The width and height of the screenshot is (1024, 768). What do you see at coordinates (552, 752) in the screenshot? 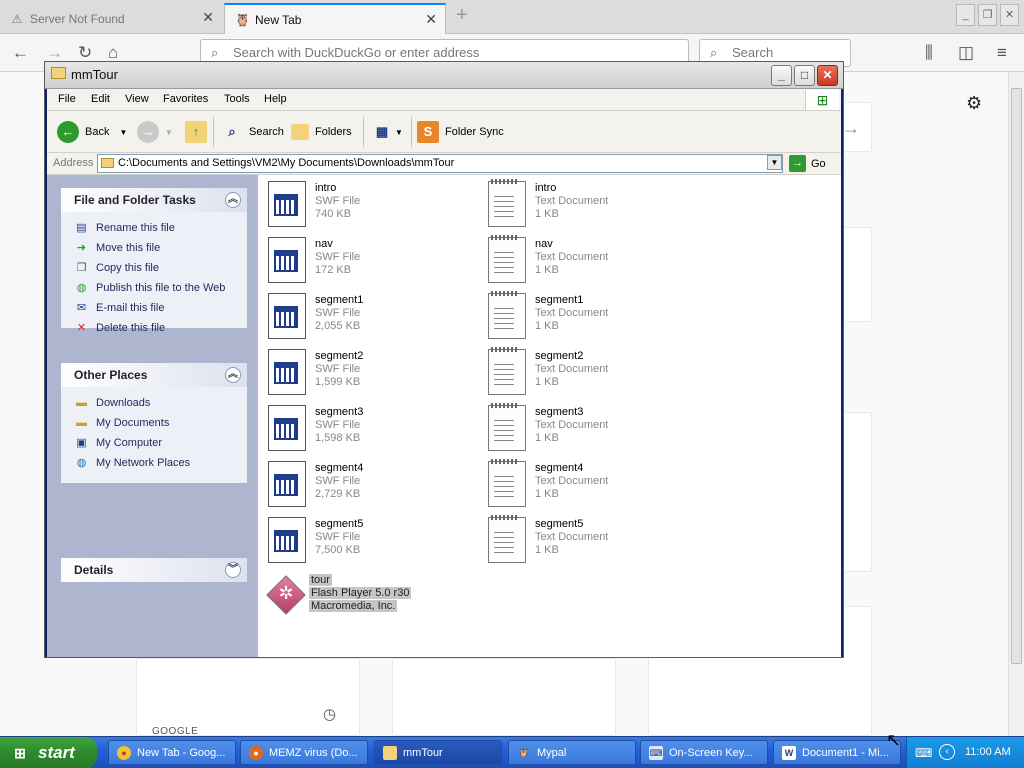
I see `task-label: Mypal` at bounding box center [552, 752].